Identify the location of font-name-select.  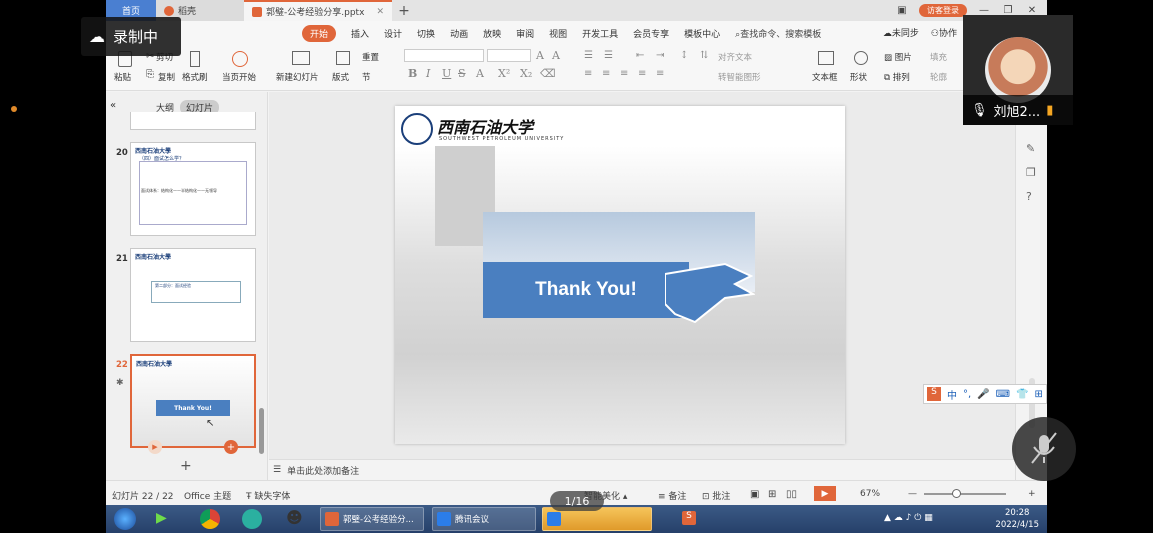
(444, 55).